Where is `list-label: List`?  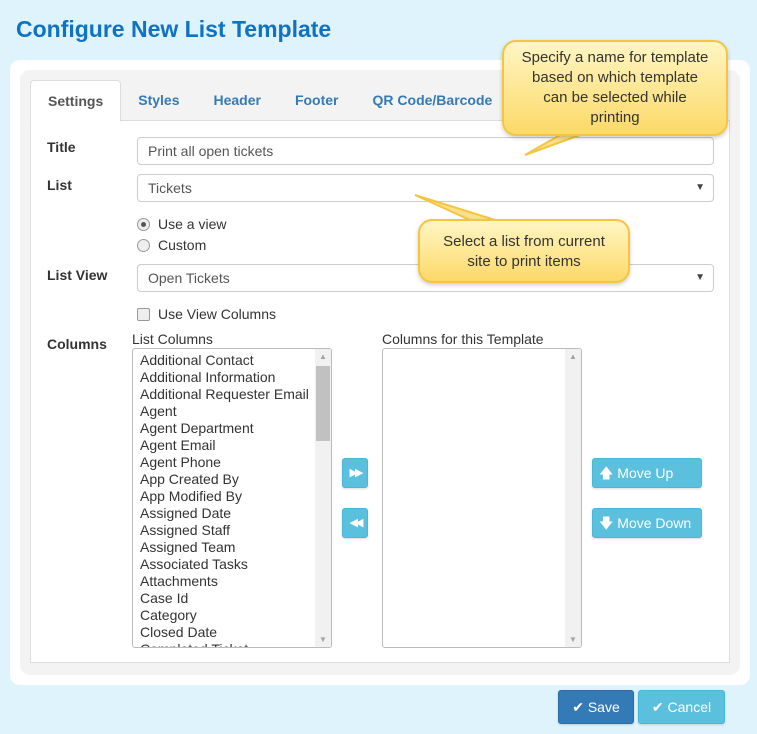
list-label: List is located at coordinates (59, 185).